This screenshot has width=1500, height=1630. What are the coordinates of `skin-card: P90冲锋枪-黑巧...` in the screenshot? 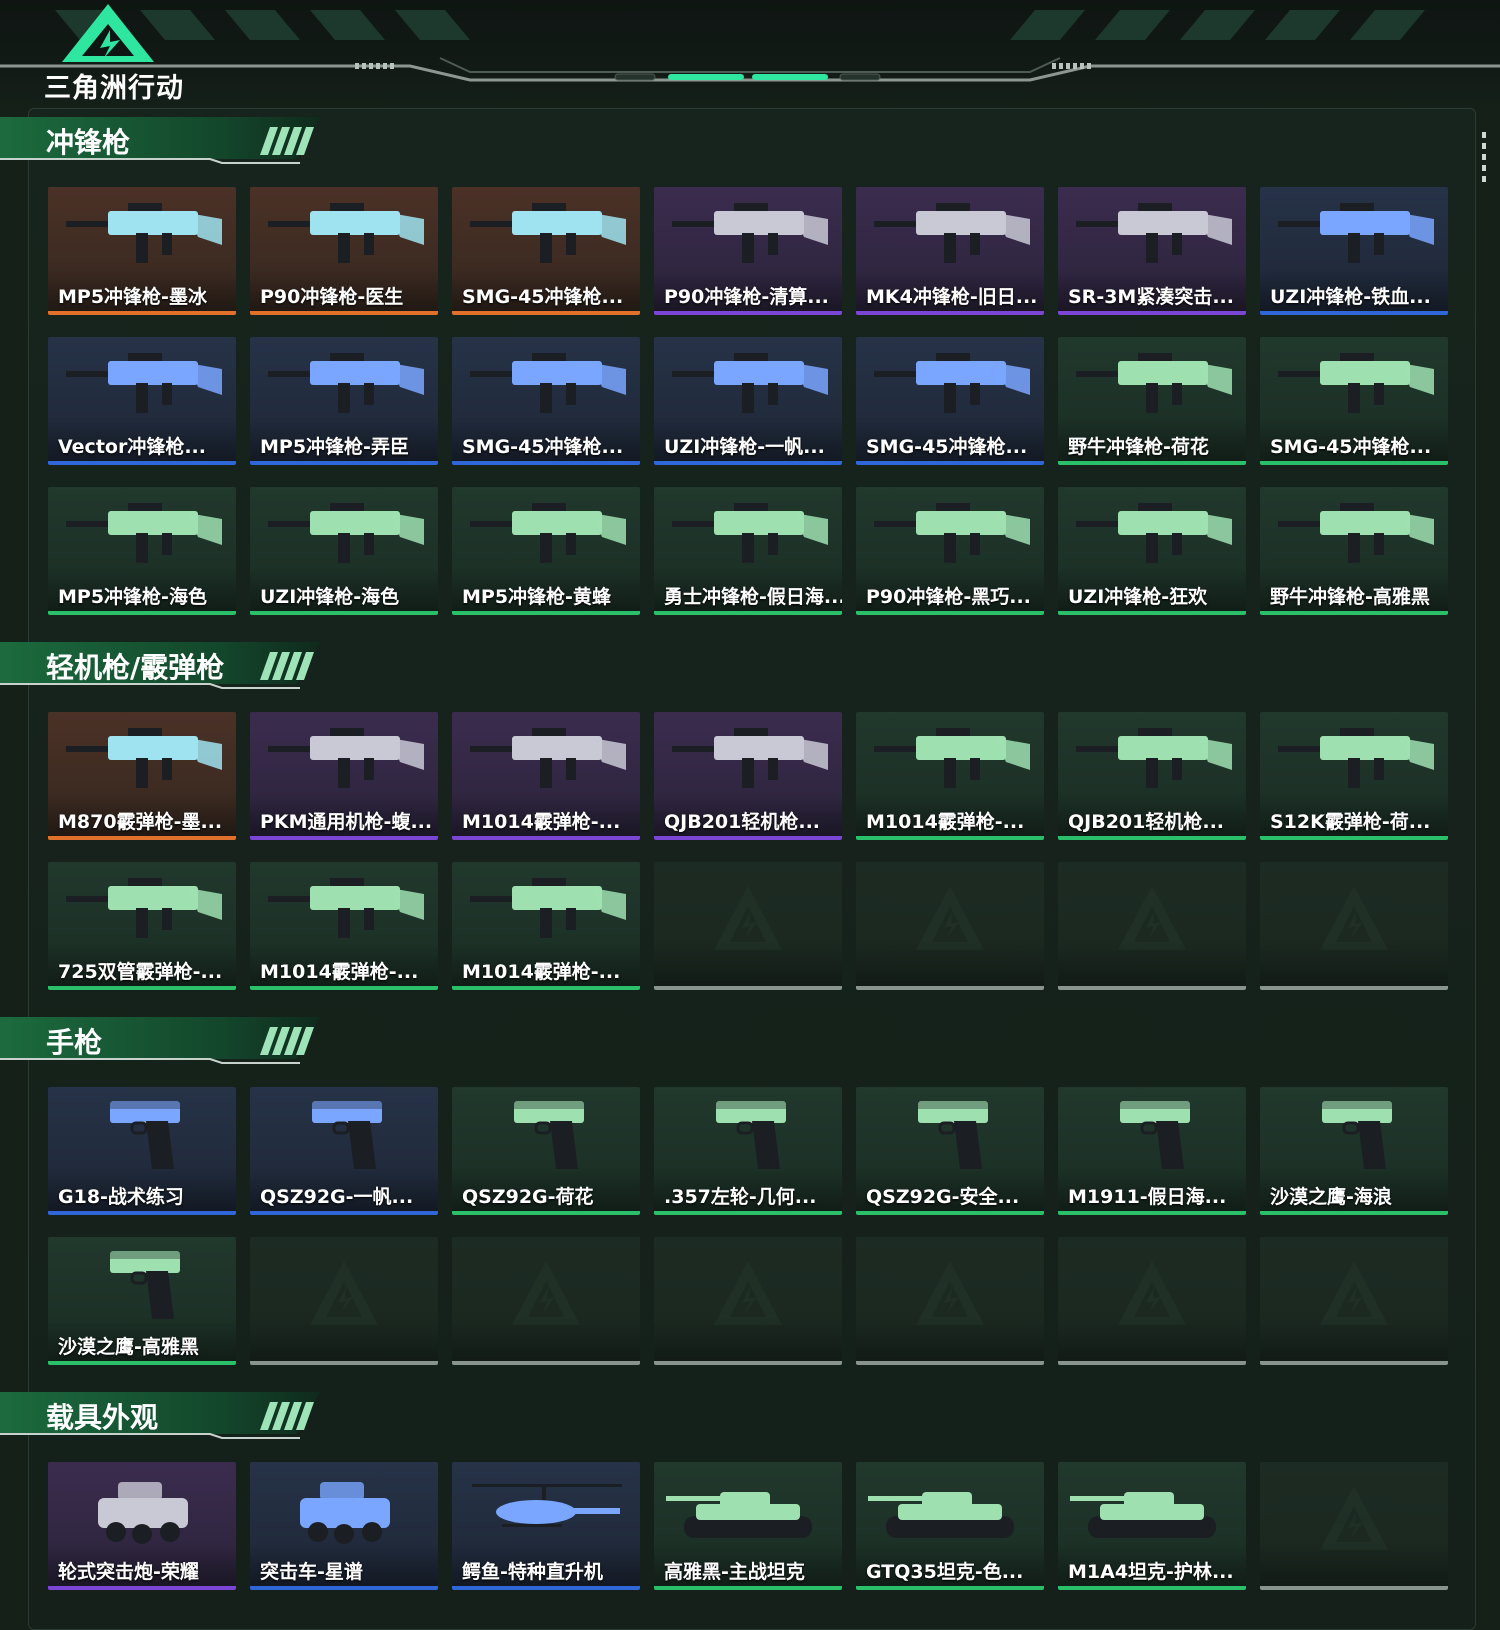 It's located at (950, 551).